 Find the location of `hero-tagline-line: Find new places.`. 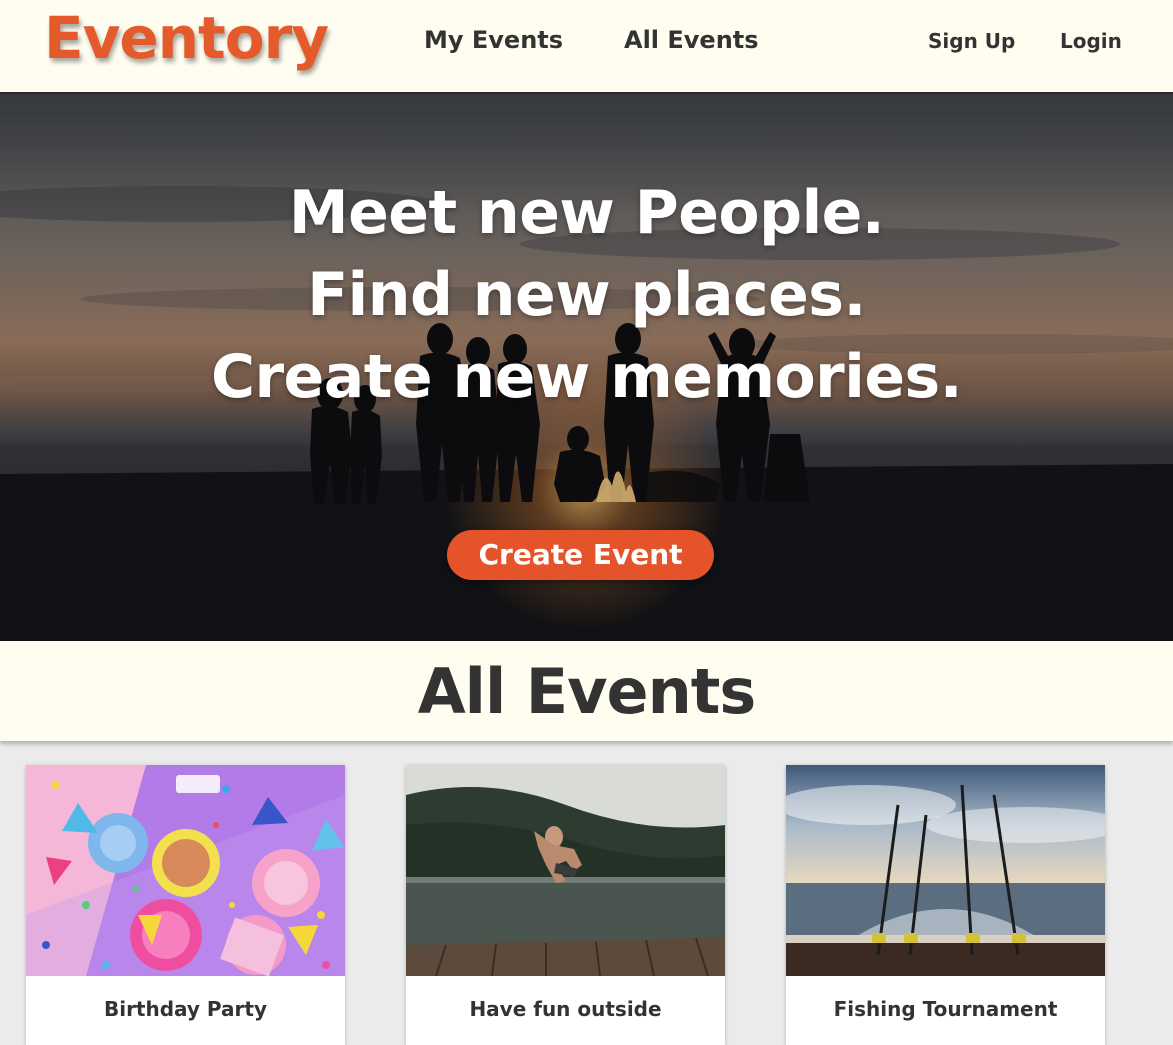

hero-tagline-line: Find new places. is located at coordinates (586, 295).